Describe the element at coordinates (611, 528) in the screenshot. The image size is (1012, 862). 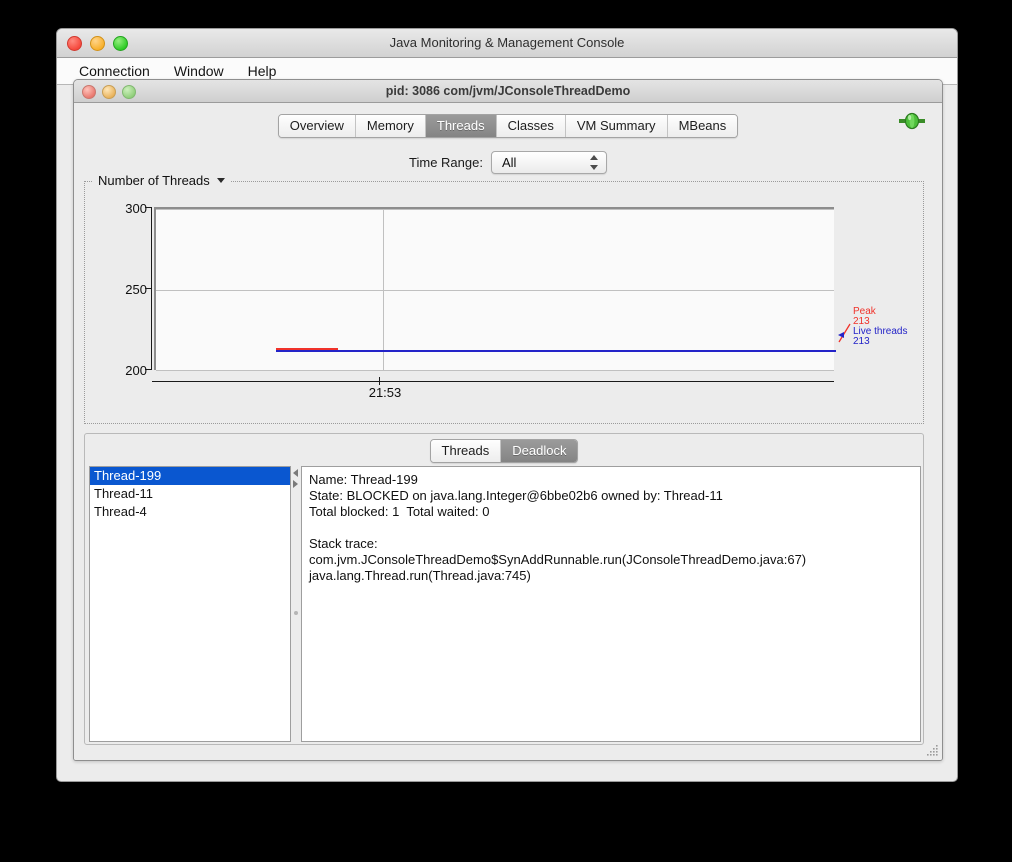
I see `detail-spacer` at that location.